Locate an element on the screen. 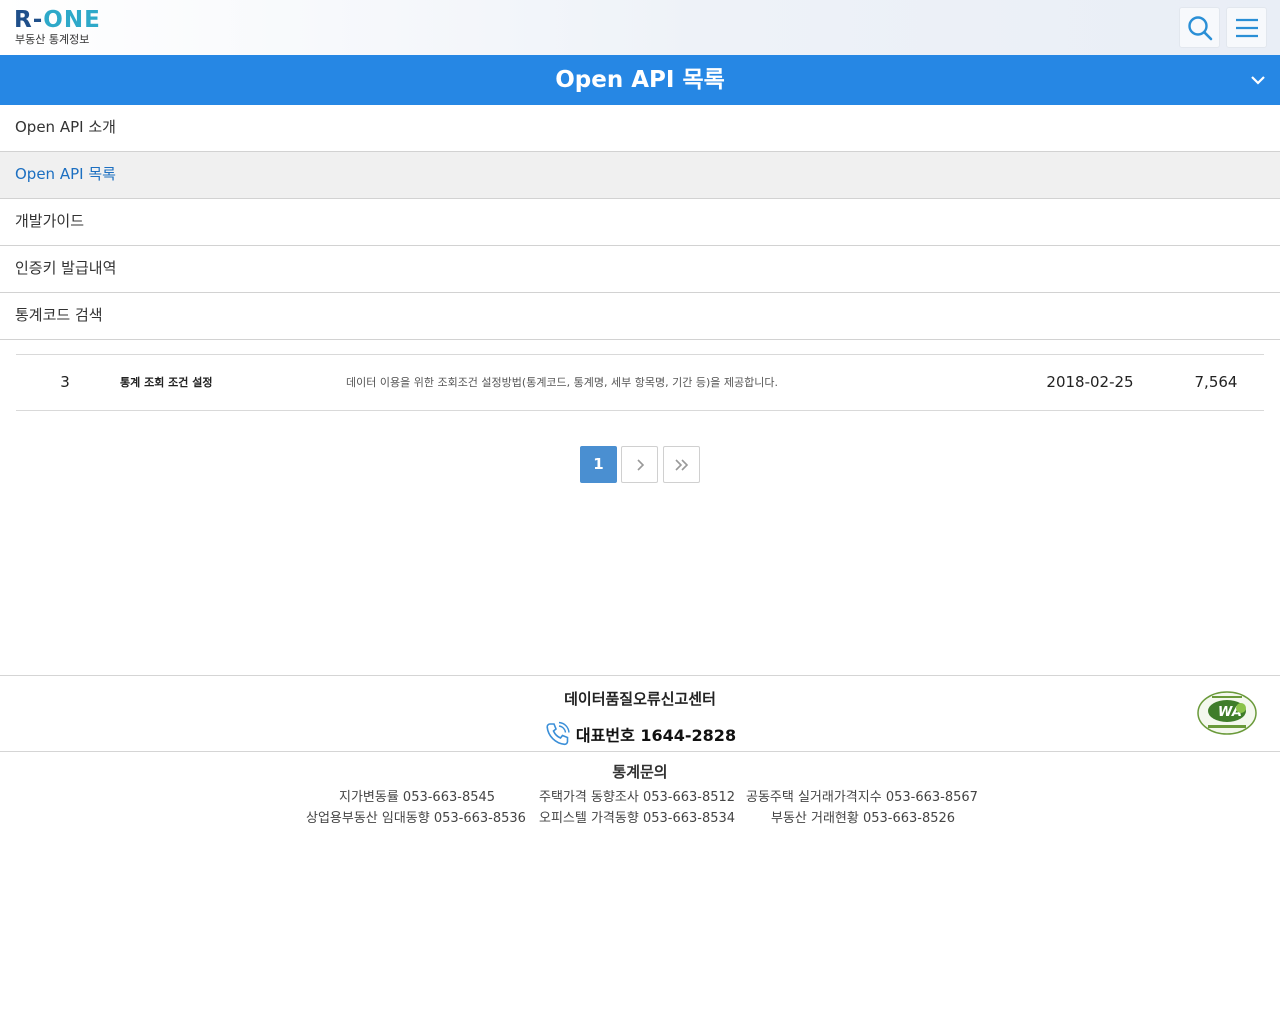 This screenshot has width=1280, height=1024. search-icon is located at coordinates (1200, 28).